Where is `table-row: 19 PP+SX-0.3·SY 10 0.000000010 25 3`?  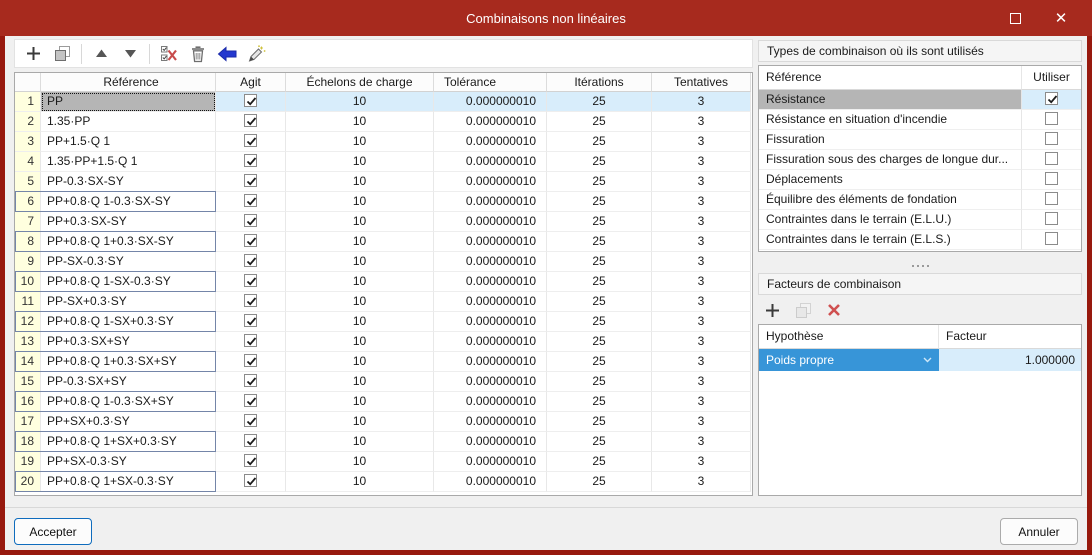 table-row: 19 PP+SX-0.3·SY 10 0.000000010 25 3 is located at coordinates (383, 462).